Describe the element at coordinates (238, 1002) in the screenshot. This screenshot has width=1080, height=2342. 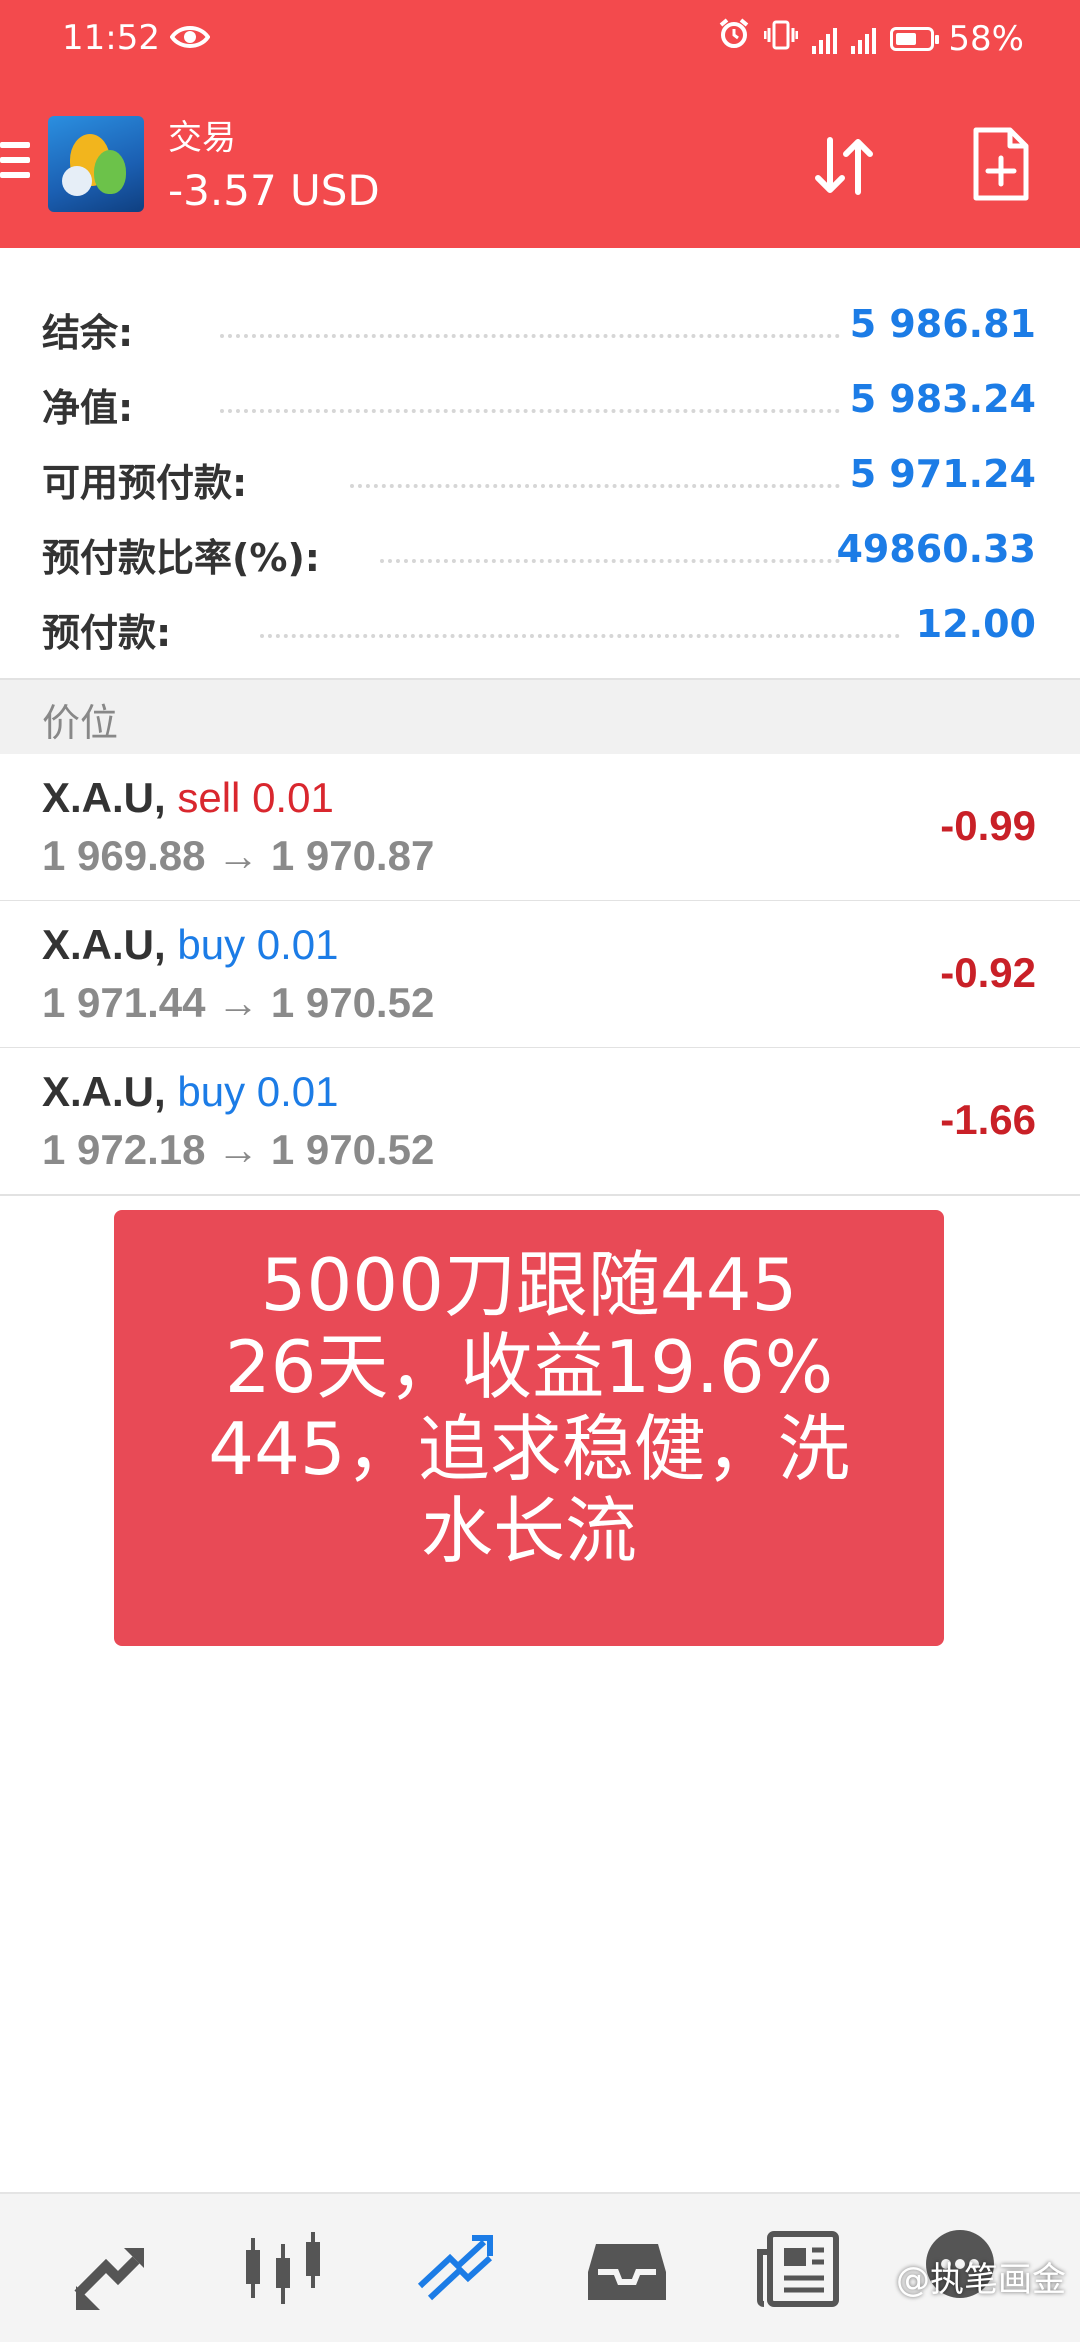
I see `position-prices: 1 971.44 → 1 970.52` at that location.